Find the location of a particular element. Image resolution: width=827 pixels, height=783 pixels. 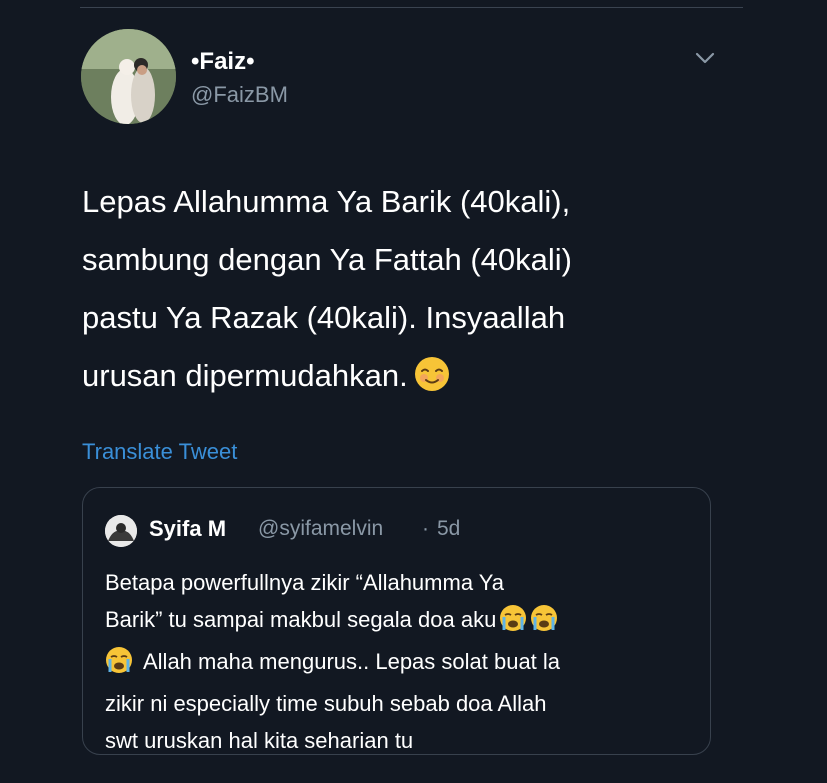

quoted-line: Barik” tu sampai makbul segala doa aku is located at coordinates (301, 619).